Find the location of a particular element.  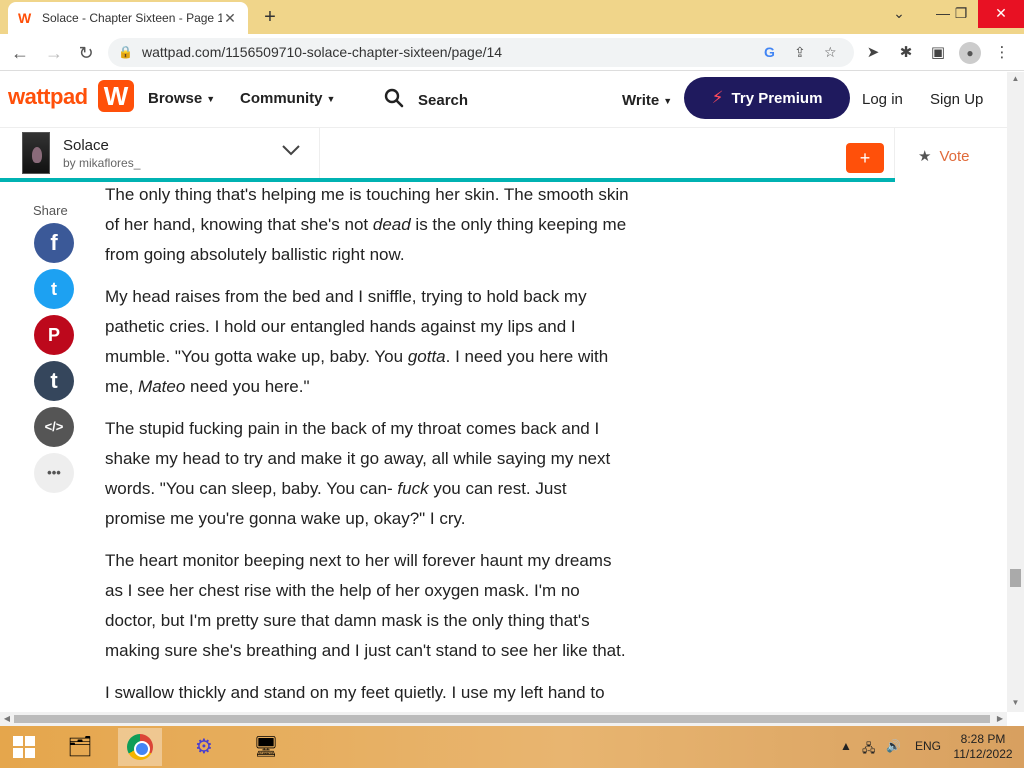

cursor-extension-icon: ➤ is located at coordinates (873, 53).